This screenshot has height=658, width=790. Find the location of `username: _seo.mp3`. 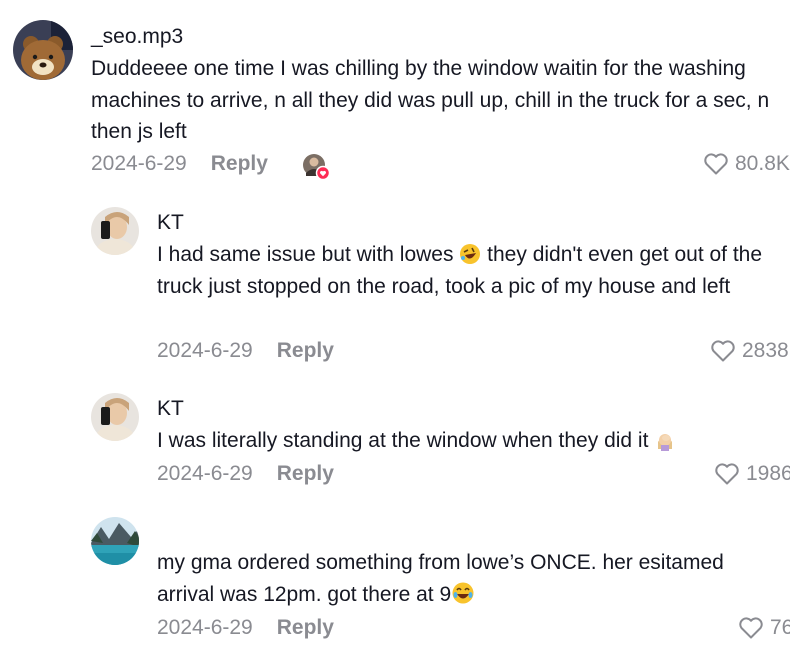

username: _seo.mp3 is located at coordinates (137, 37).